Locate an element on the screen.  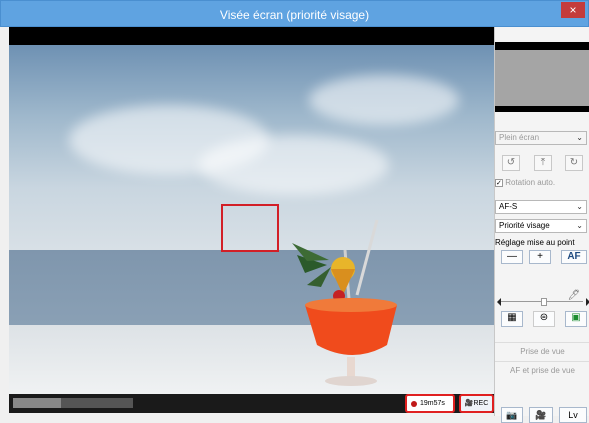
record-time: 19m57s is located at coordinates (432, 403).